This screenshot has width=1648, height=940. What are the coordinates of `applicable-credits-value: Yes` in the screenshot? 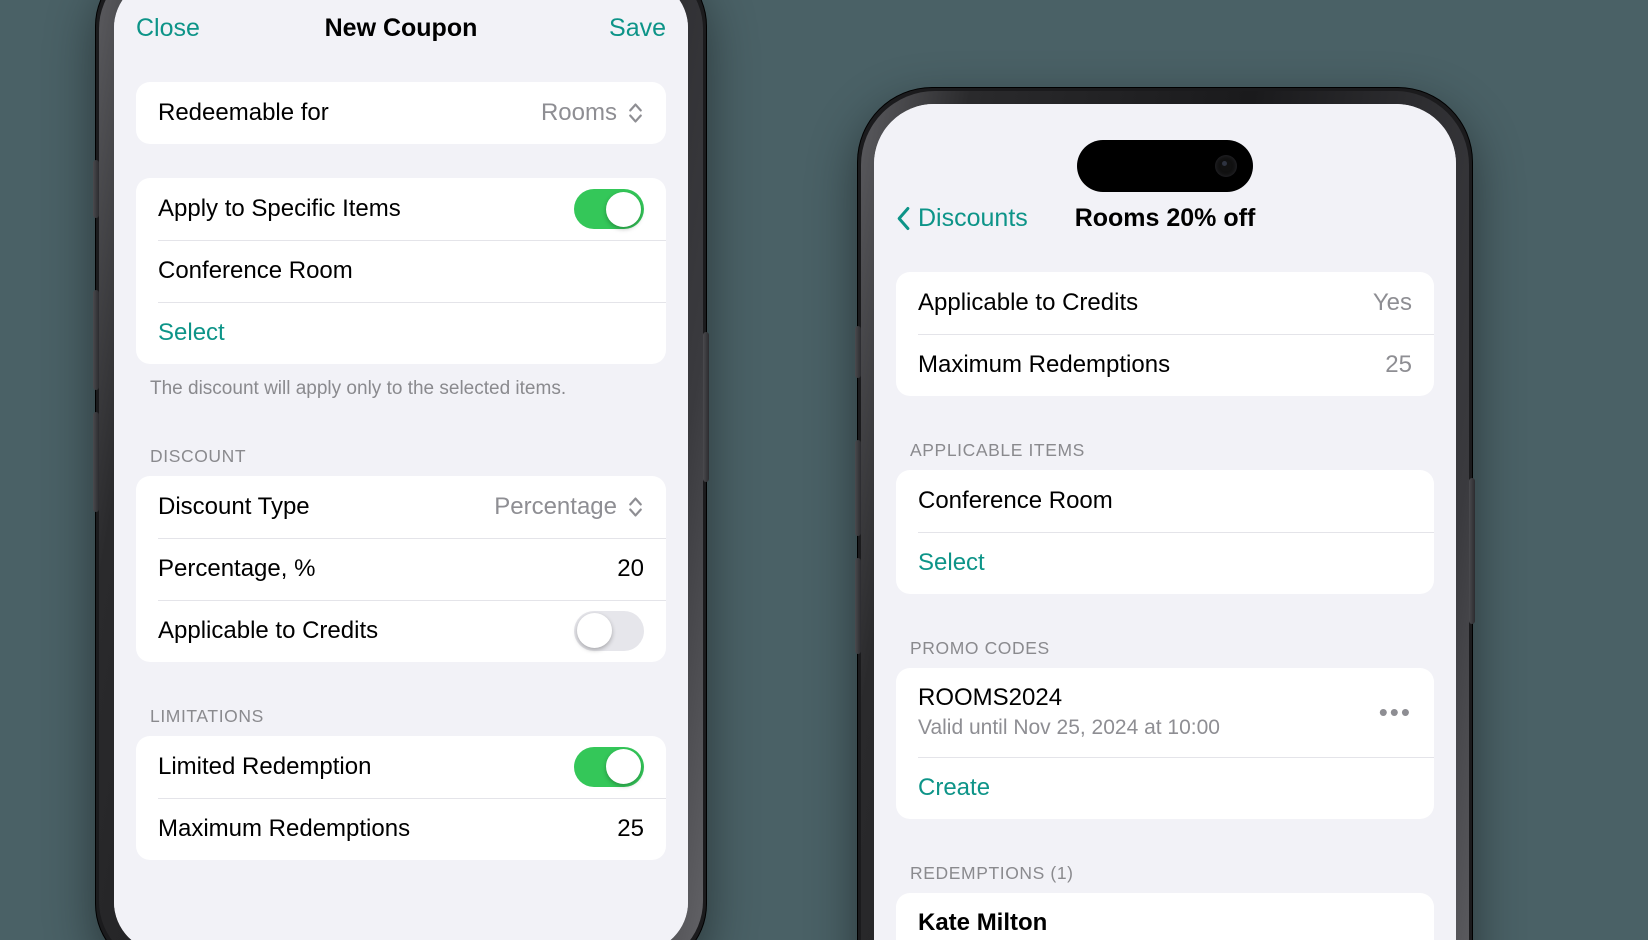 It's located at (1392, 302).